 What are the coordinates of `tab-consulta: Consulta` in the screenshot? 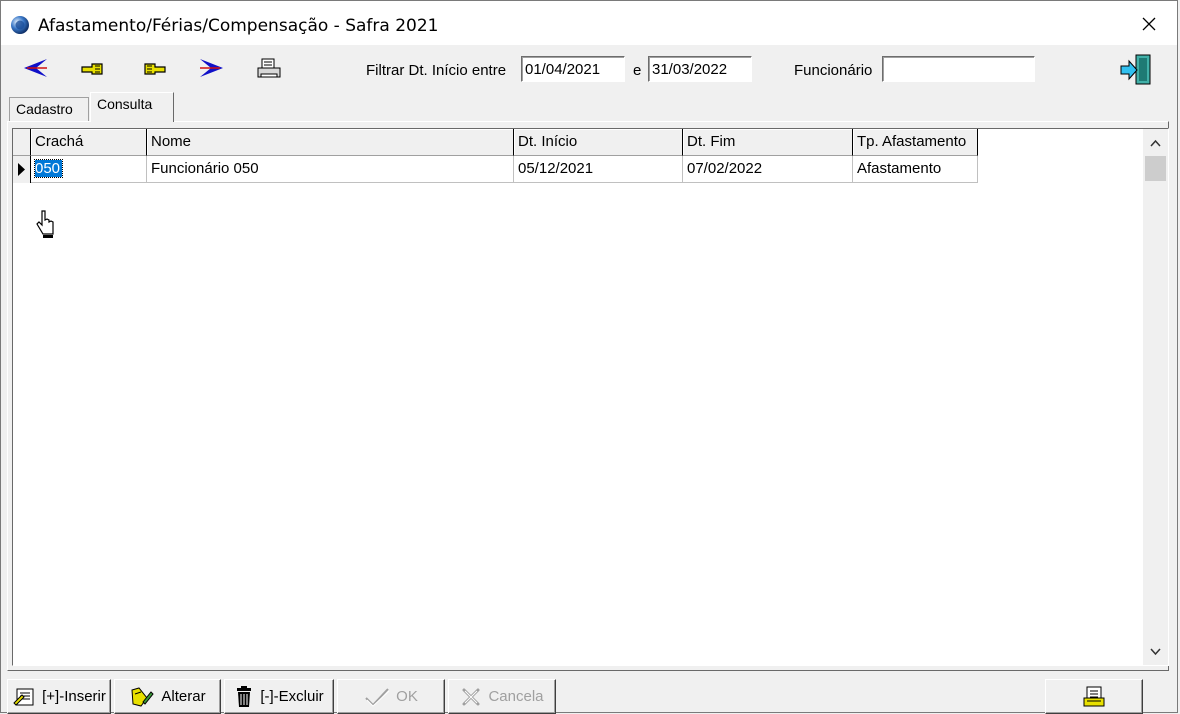 It's located at (132, 107).